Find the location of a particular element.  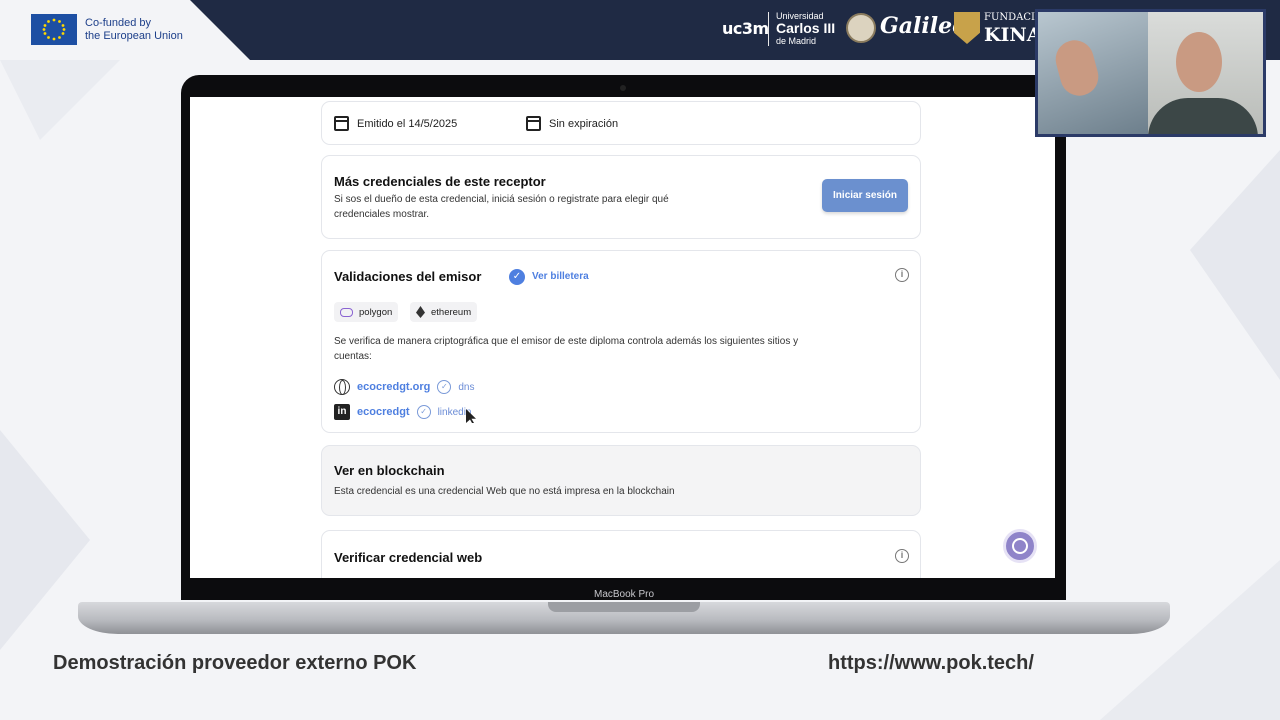

macbook-label: MacBook Pro is located at coordinates (624, 594).